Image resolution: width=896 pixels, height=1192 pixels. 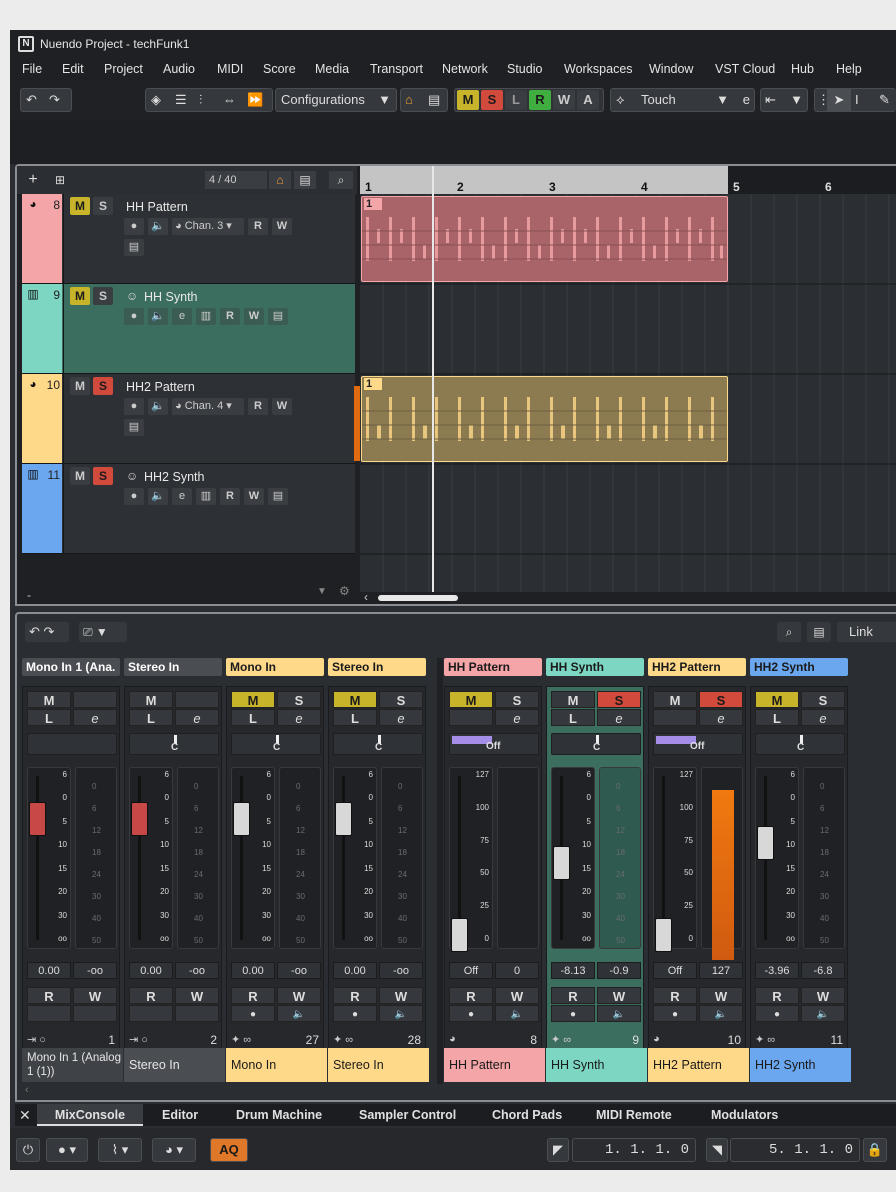 I want to click on menu-midi: MIDI, so click(x=230, y=69).